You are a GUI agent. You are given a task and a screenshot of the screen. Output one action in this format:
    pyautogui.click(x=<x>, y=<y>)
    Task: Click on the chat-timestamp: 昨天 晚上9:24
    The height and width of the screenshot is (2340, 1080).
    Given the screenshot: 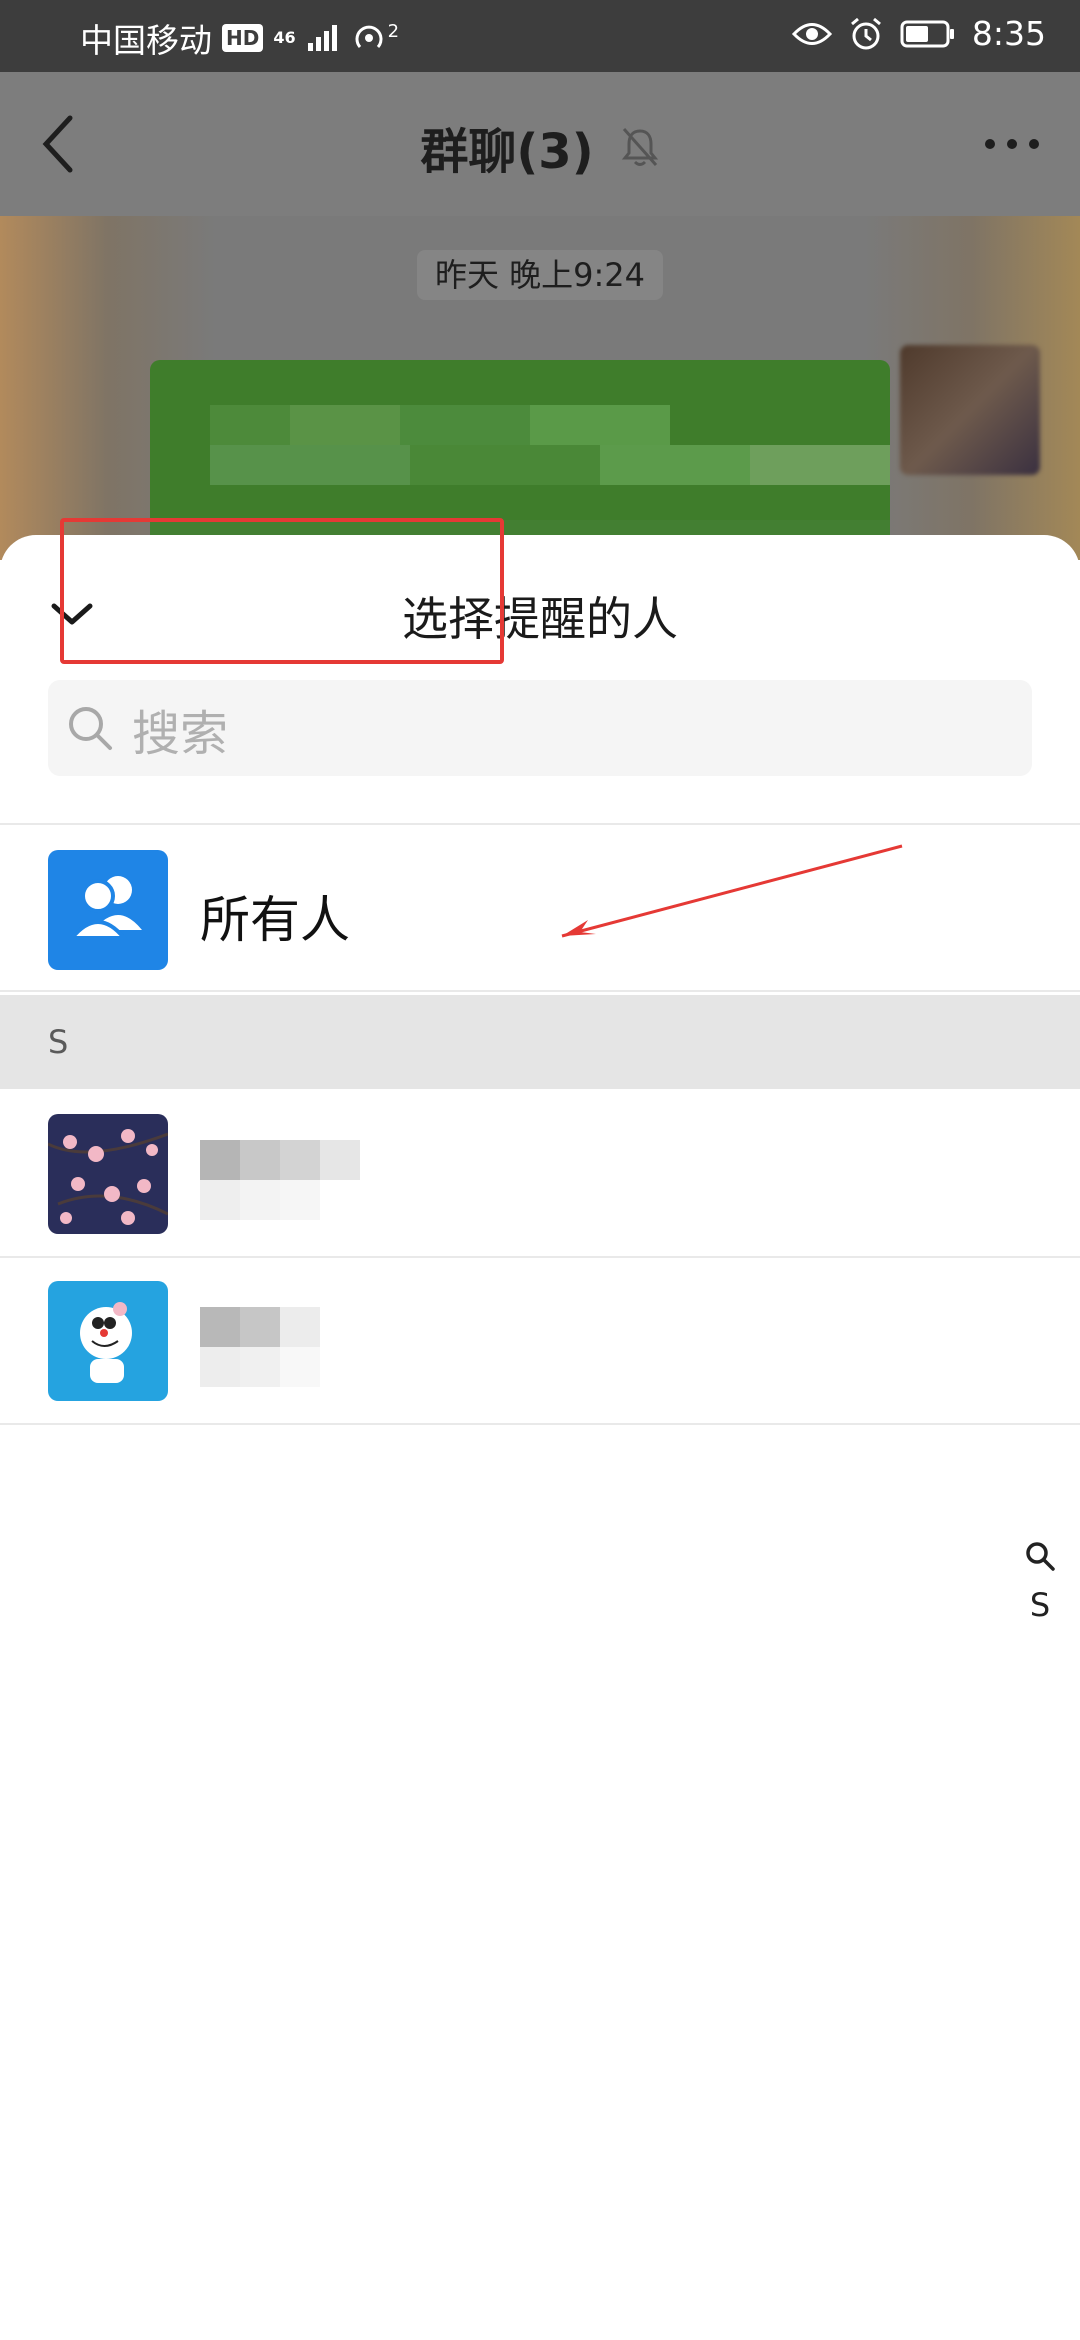 What is the action you would take?
    pyautogui.click(x=540, y=275)
    